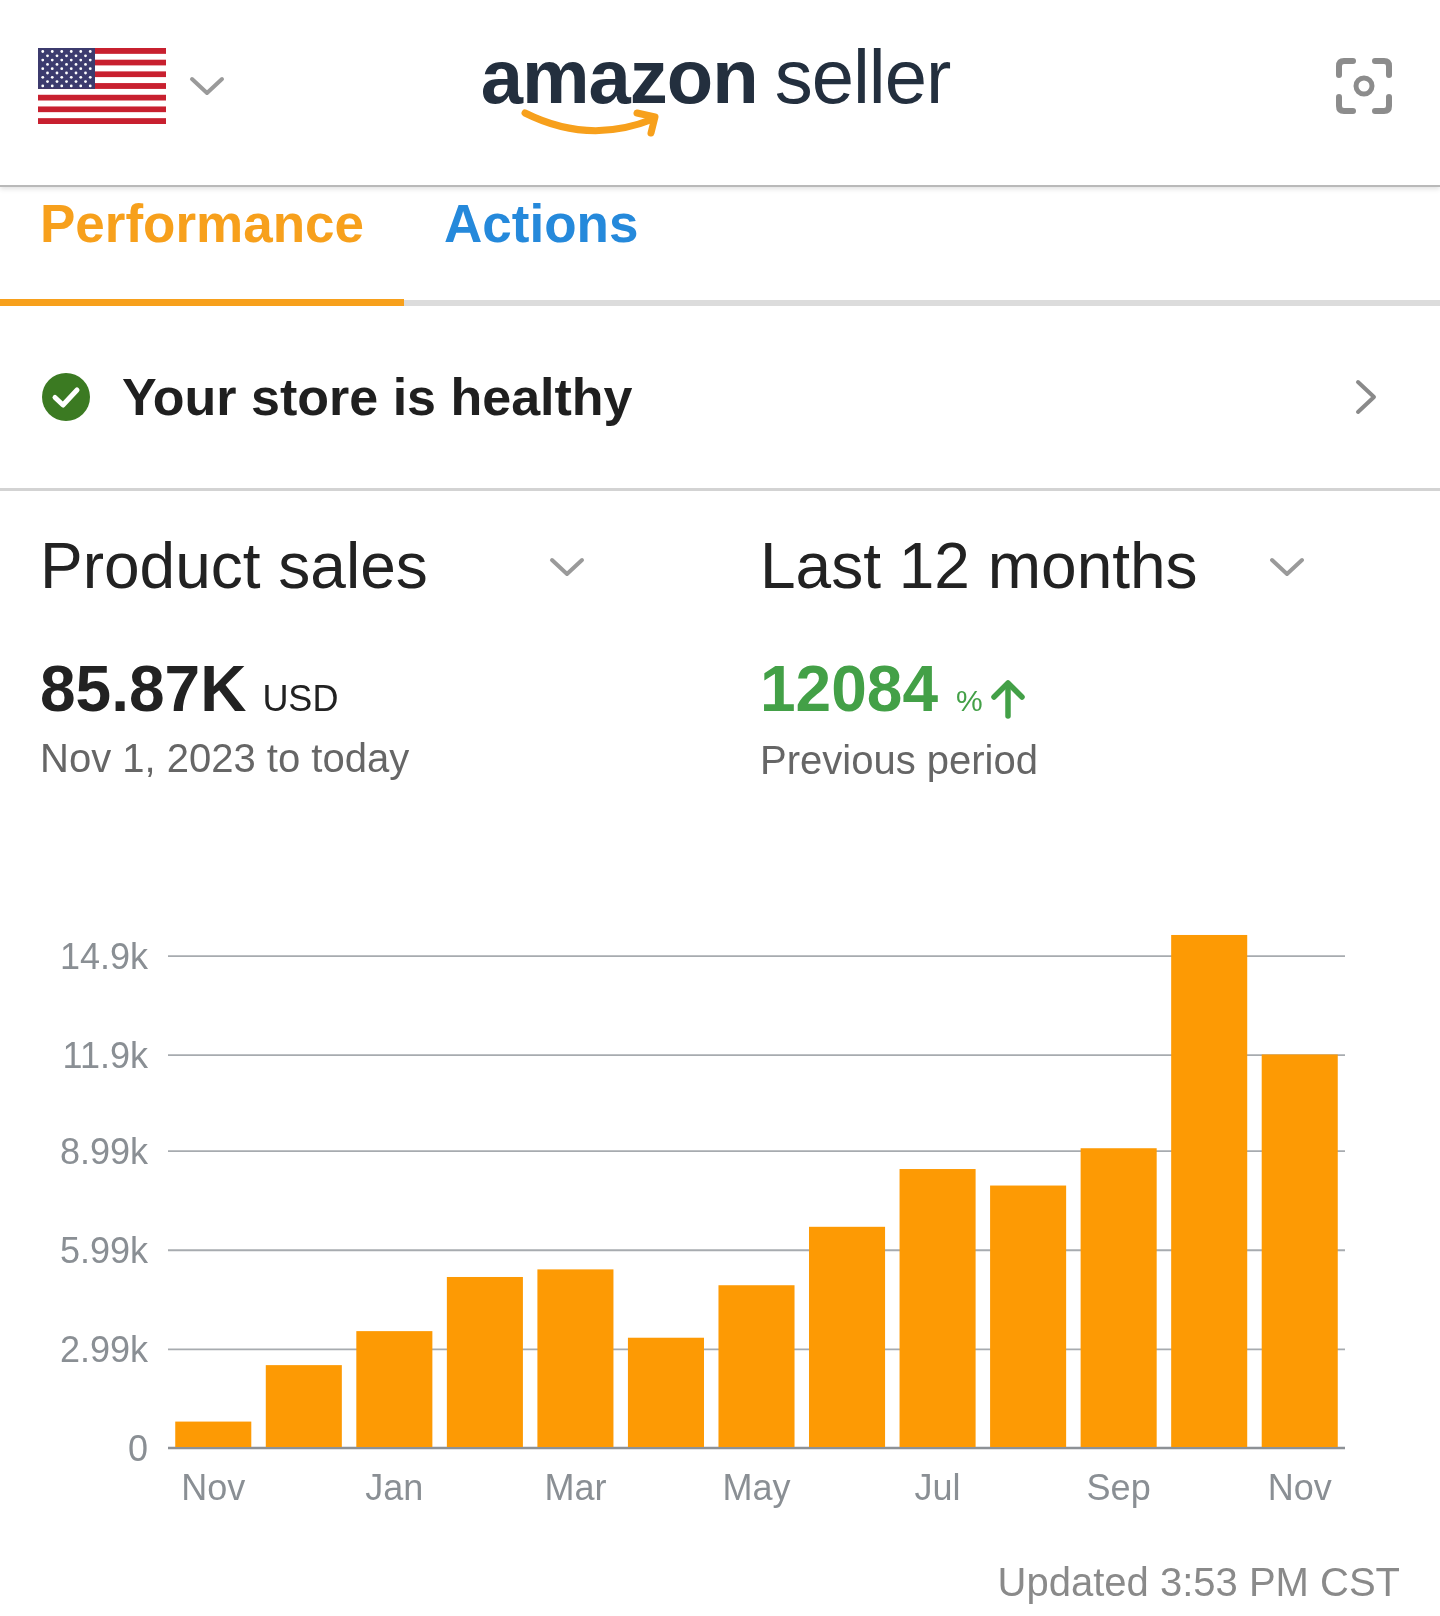 This screenshot has height=1616, width=1440. I want to click on logo-product-text: seller, so click(862, 76).